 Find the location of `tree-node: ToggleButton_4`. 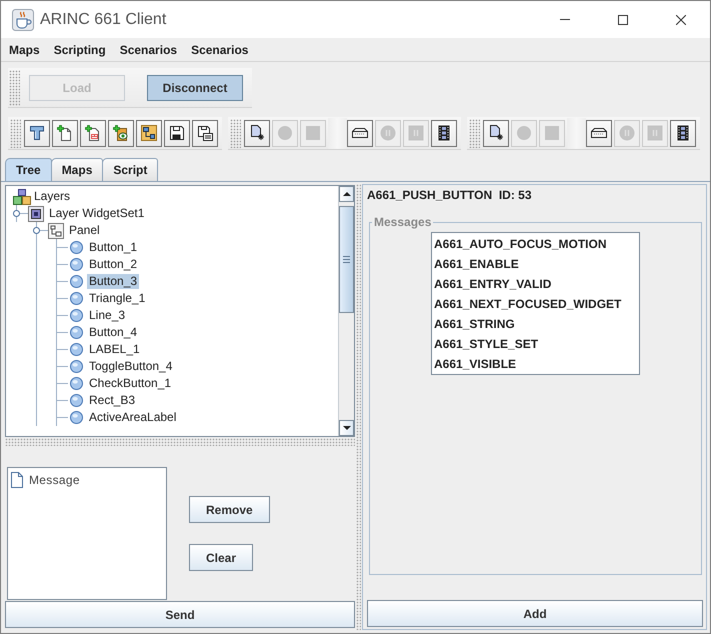

tree-node: ToggleButton_4 is located at coordinates (130, 366).